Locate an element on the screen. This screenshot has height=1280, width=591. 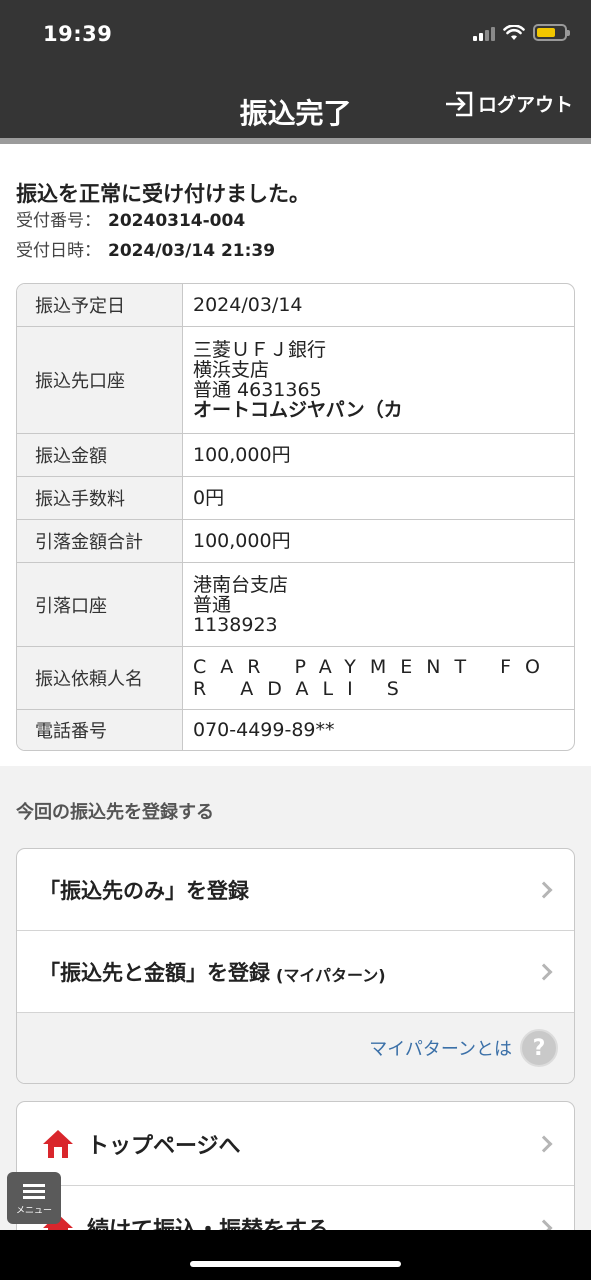
menu-icon is located at coordinates (34, 1191).